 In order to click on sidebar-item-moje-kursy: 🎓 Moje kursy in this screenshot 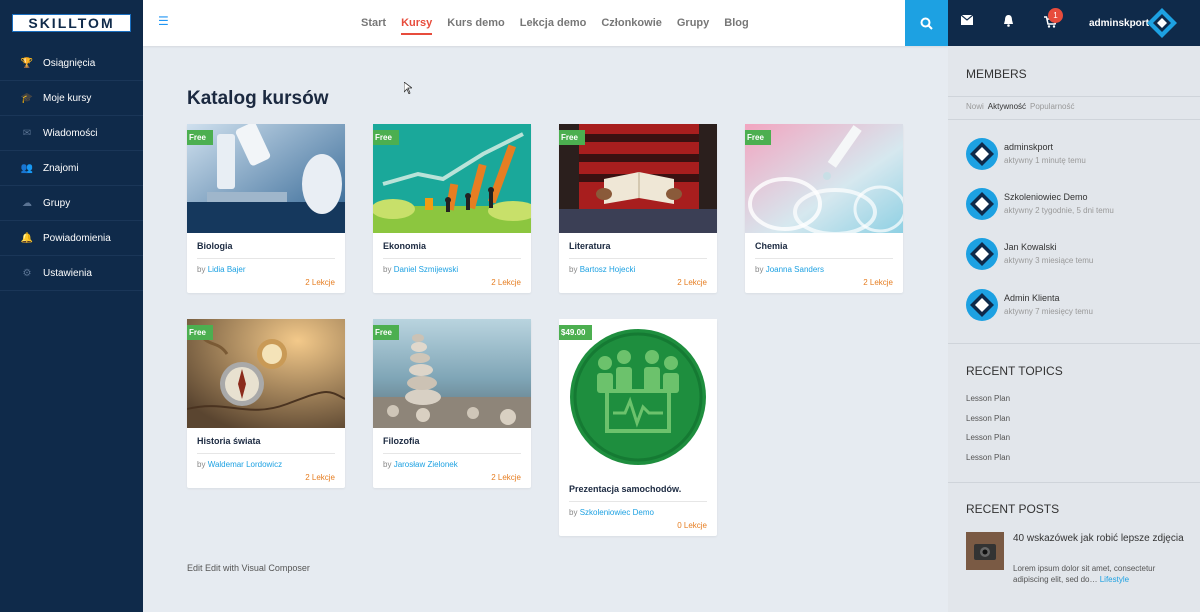, I will do `click(71, 98)`.